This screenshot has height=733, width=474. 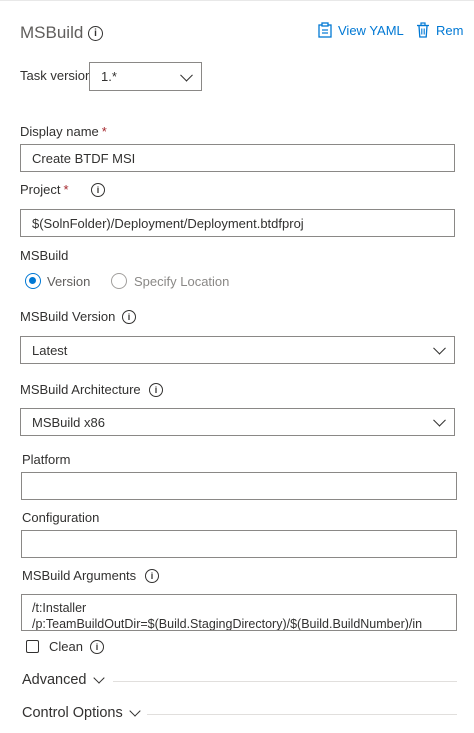 I want to click on clean-checkbox, so click(x=32, y=646).